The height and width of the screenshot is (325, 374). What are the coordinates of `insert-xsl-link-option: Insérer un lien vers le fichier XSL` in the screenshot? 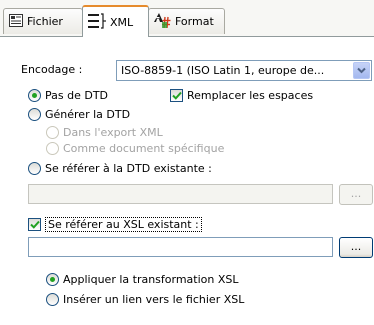 It's located at (145, 299).